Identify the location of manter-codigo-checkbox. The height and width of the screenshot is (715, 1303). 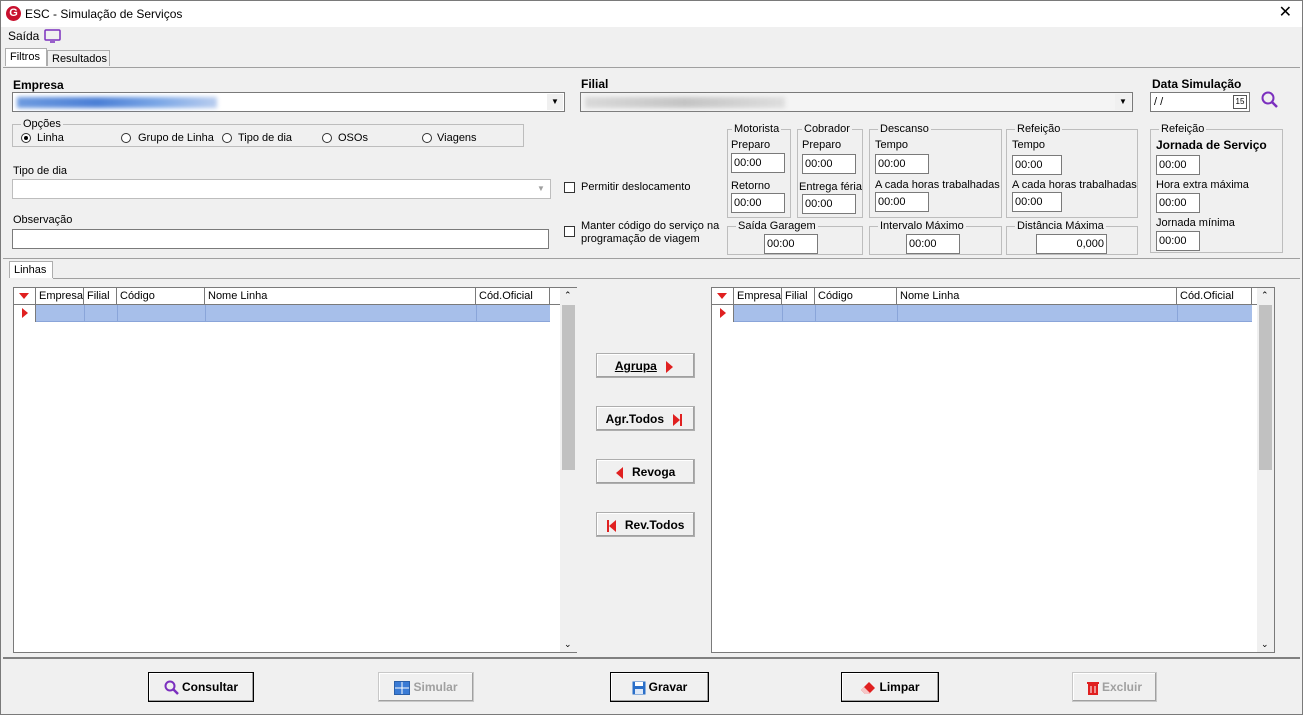
(569, 231).